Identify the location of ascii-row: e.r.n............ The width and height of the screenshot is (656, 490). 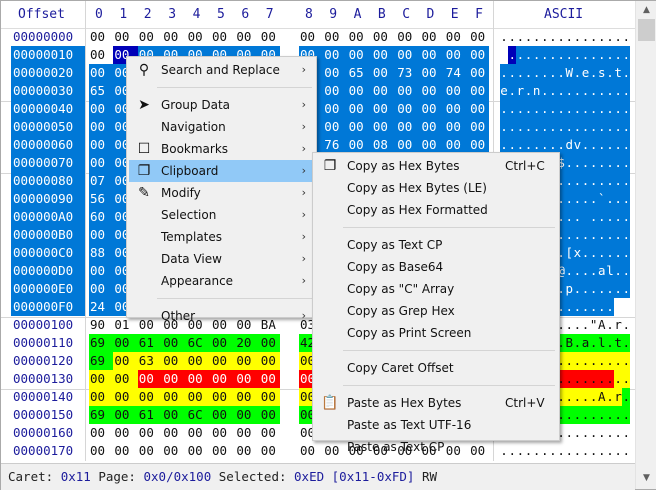
(565, 91).